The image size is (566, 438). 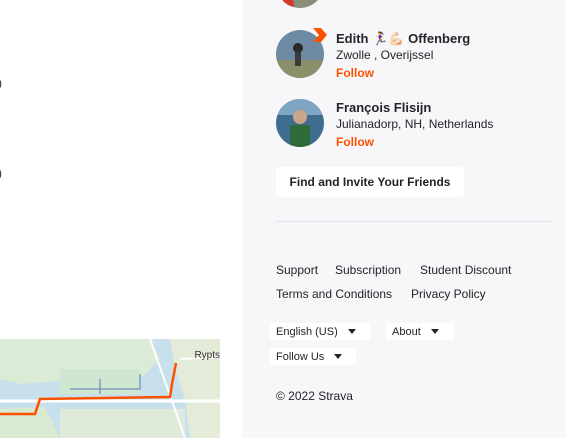 I want to click on copyright: © 2022 Strava, so click(x=314, y=396).